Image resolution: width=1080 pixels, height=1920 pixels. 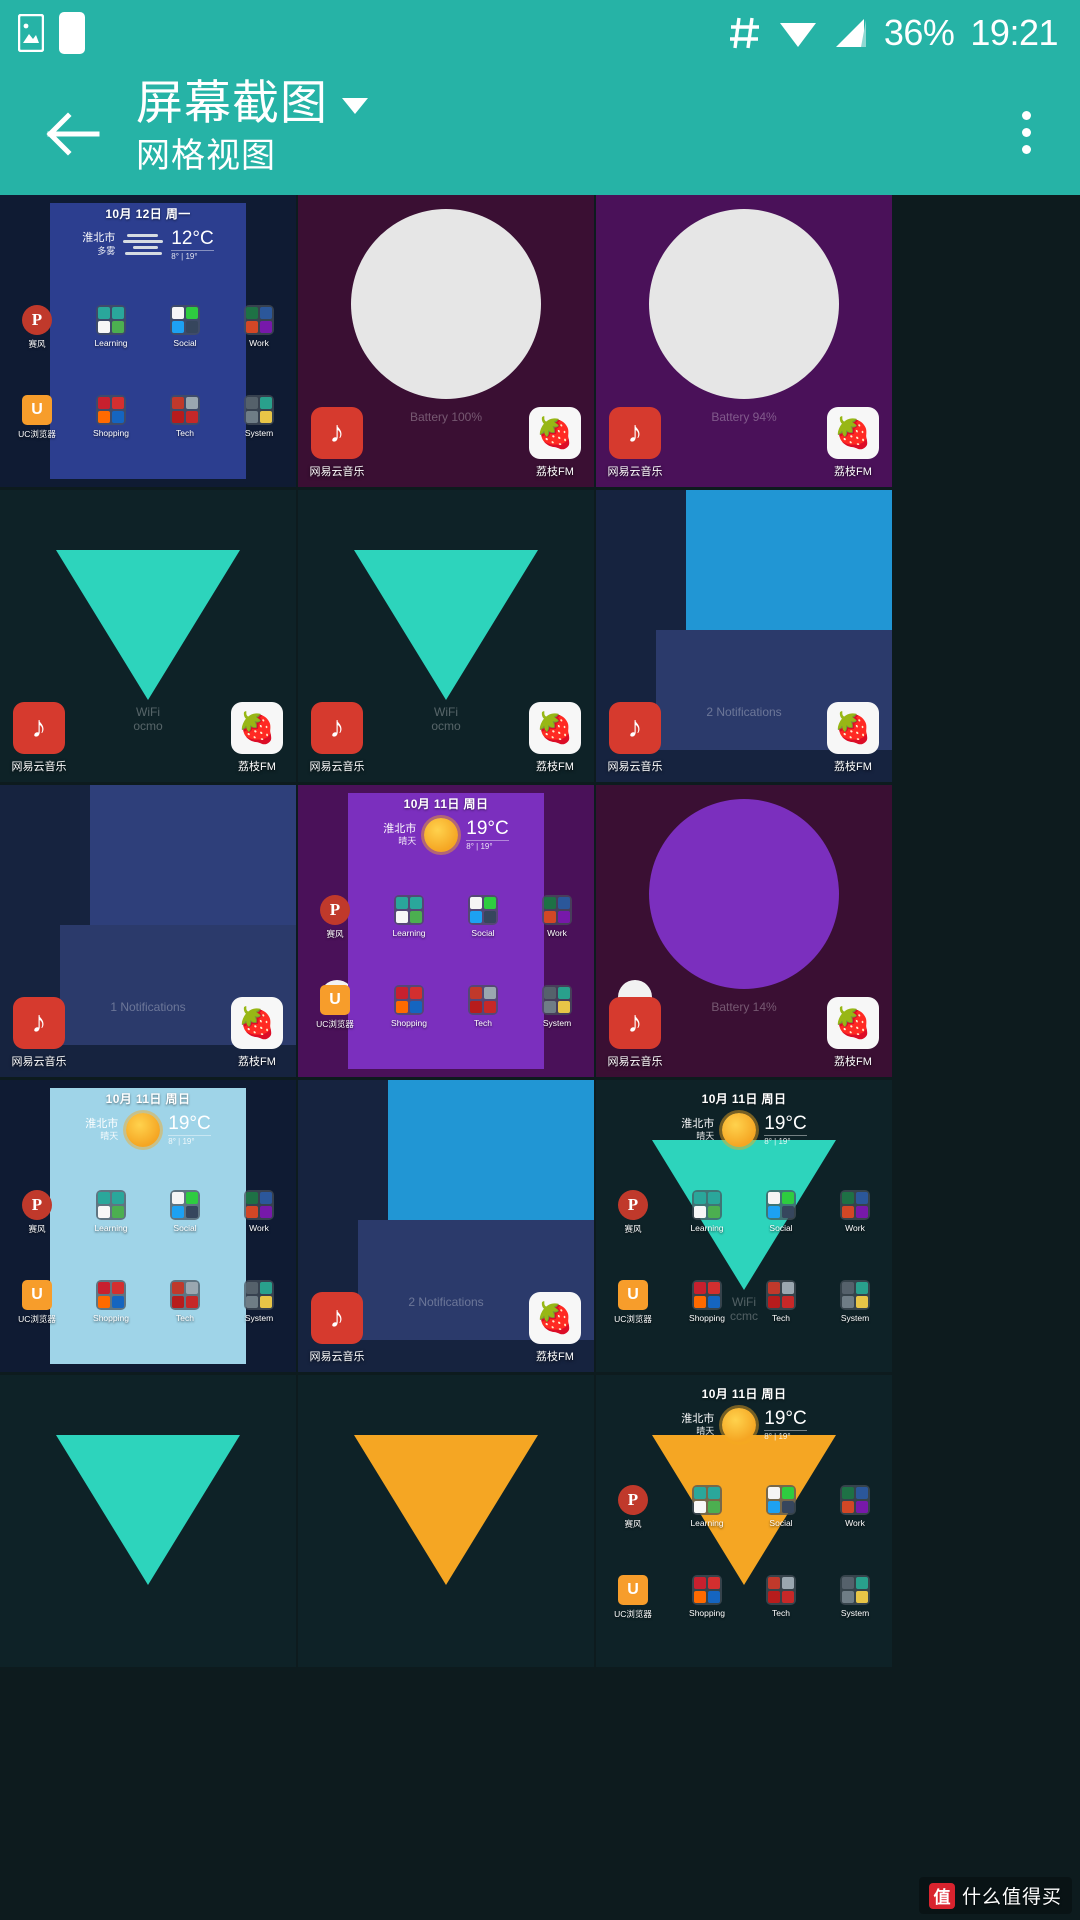 I want to click on screenshot-thumbnail: 1 Notifications ♪ 网易云音乐 🍓 荔枝FM, so click(x=148, y=931).